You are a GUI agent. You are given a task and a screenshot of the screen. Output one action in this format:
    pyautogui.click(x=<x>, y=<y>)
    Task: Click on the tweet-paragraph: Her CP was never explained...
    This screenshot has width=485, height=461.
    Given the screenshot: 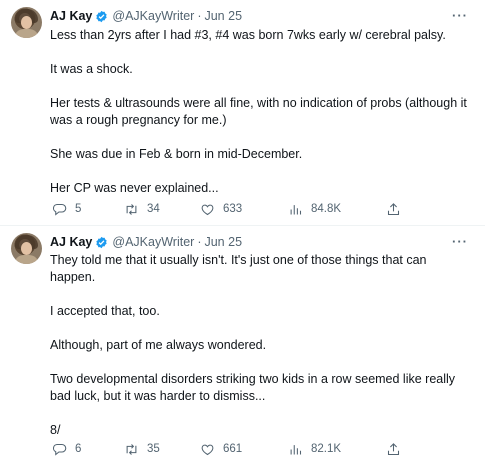 What is the action you would take?
    pyautogui.click(x=134, y=188)
    